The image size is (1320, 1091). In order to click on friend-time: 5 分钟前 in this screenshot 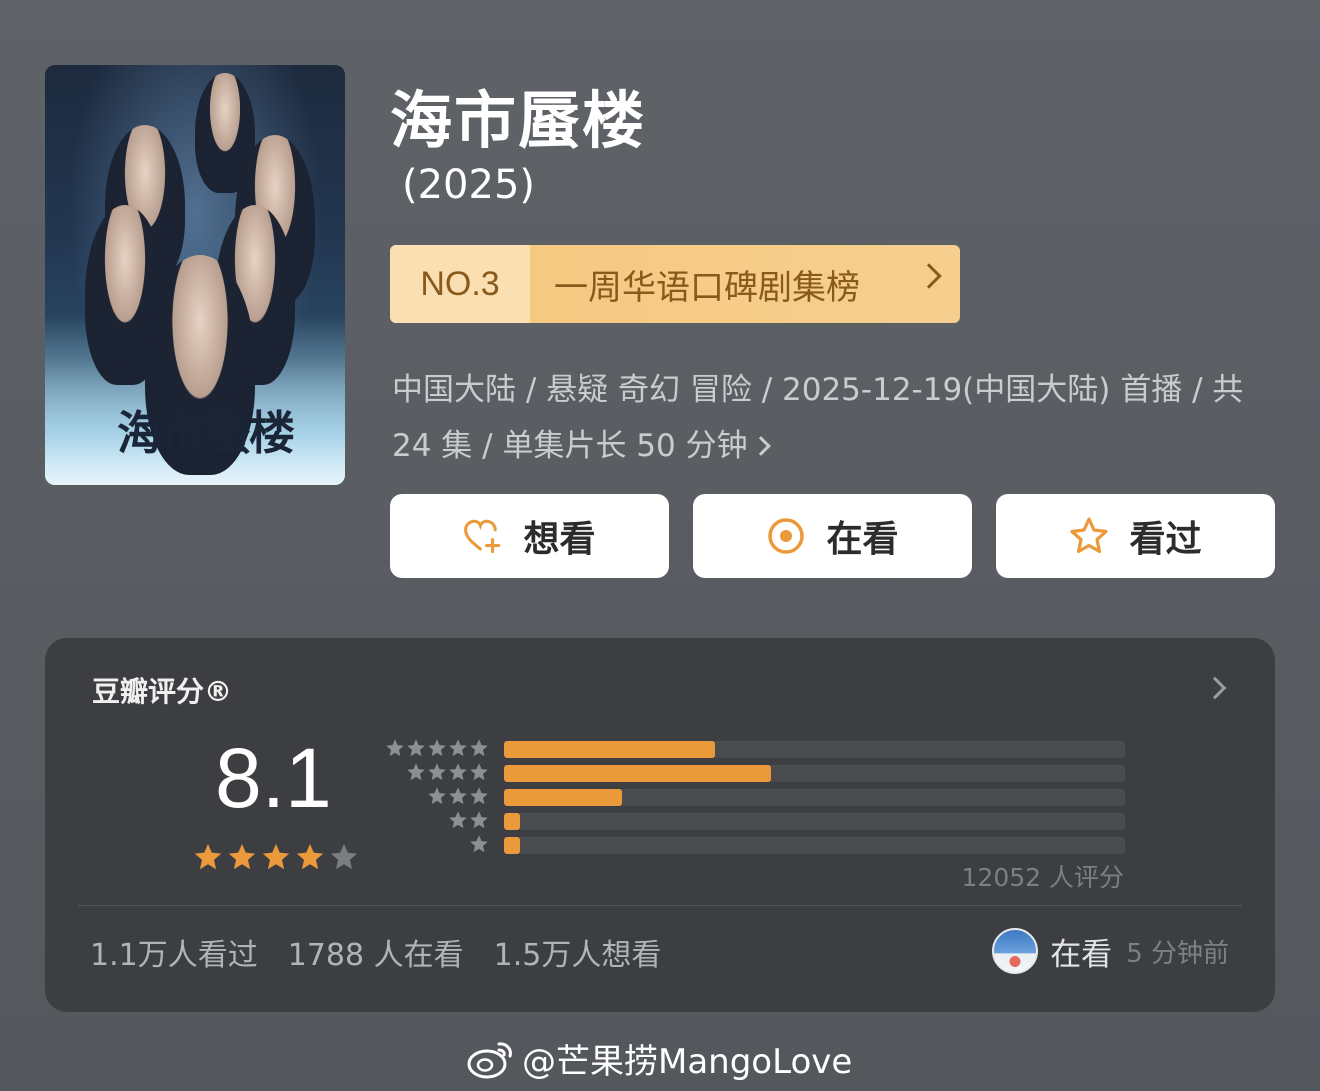, I will do `click(1177, 953)`.